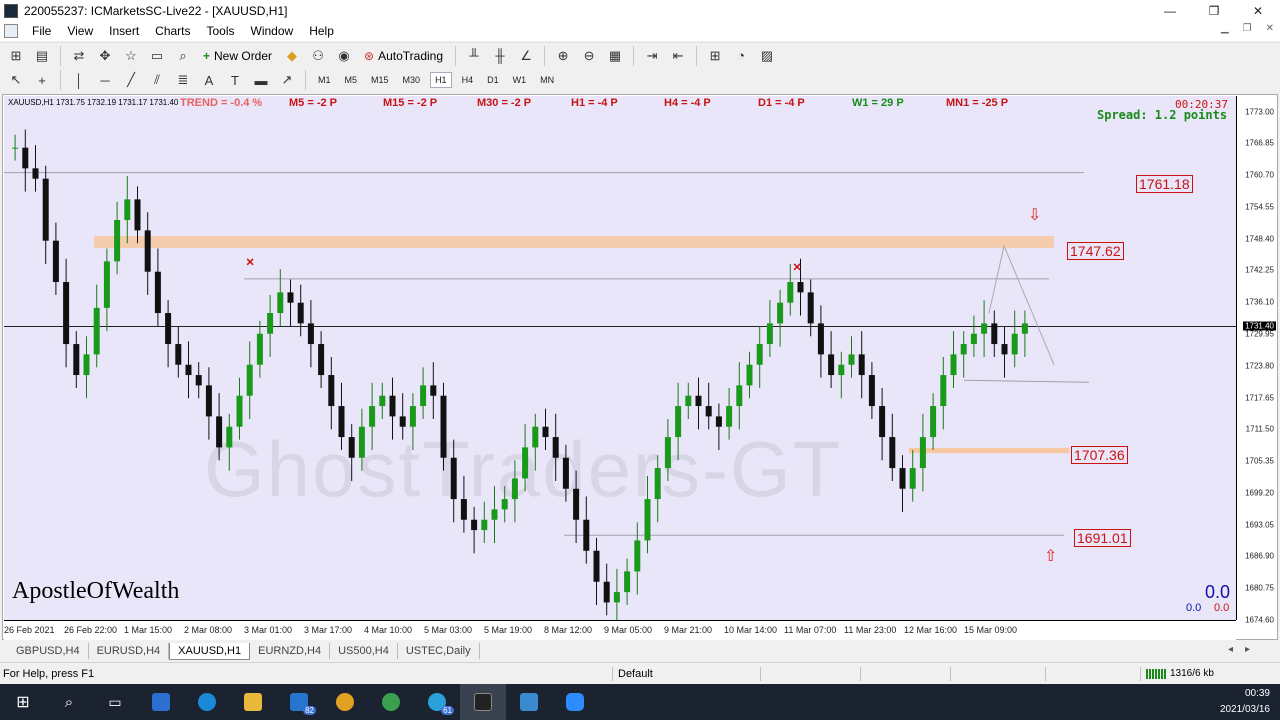  What do you see at coordinates (767, 56) in the screenshot?
I see `templates-icon: ▨` at bounding box center [767, 56].